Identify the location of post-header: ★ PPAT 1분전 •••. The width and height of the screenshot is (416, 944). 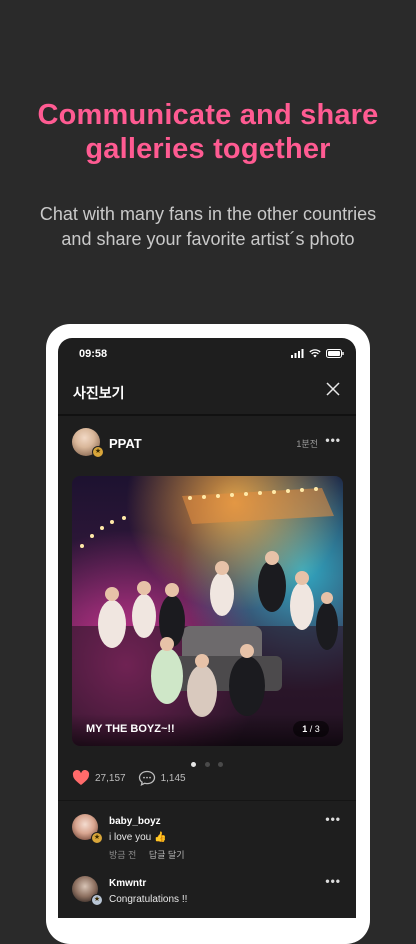
(207, 444).